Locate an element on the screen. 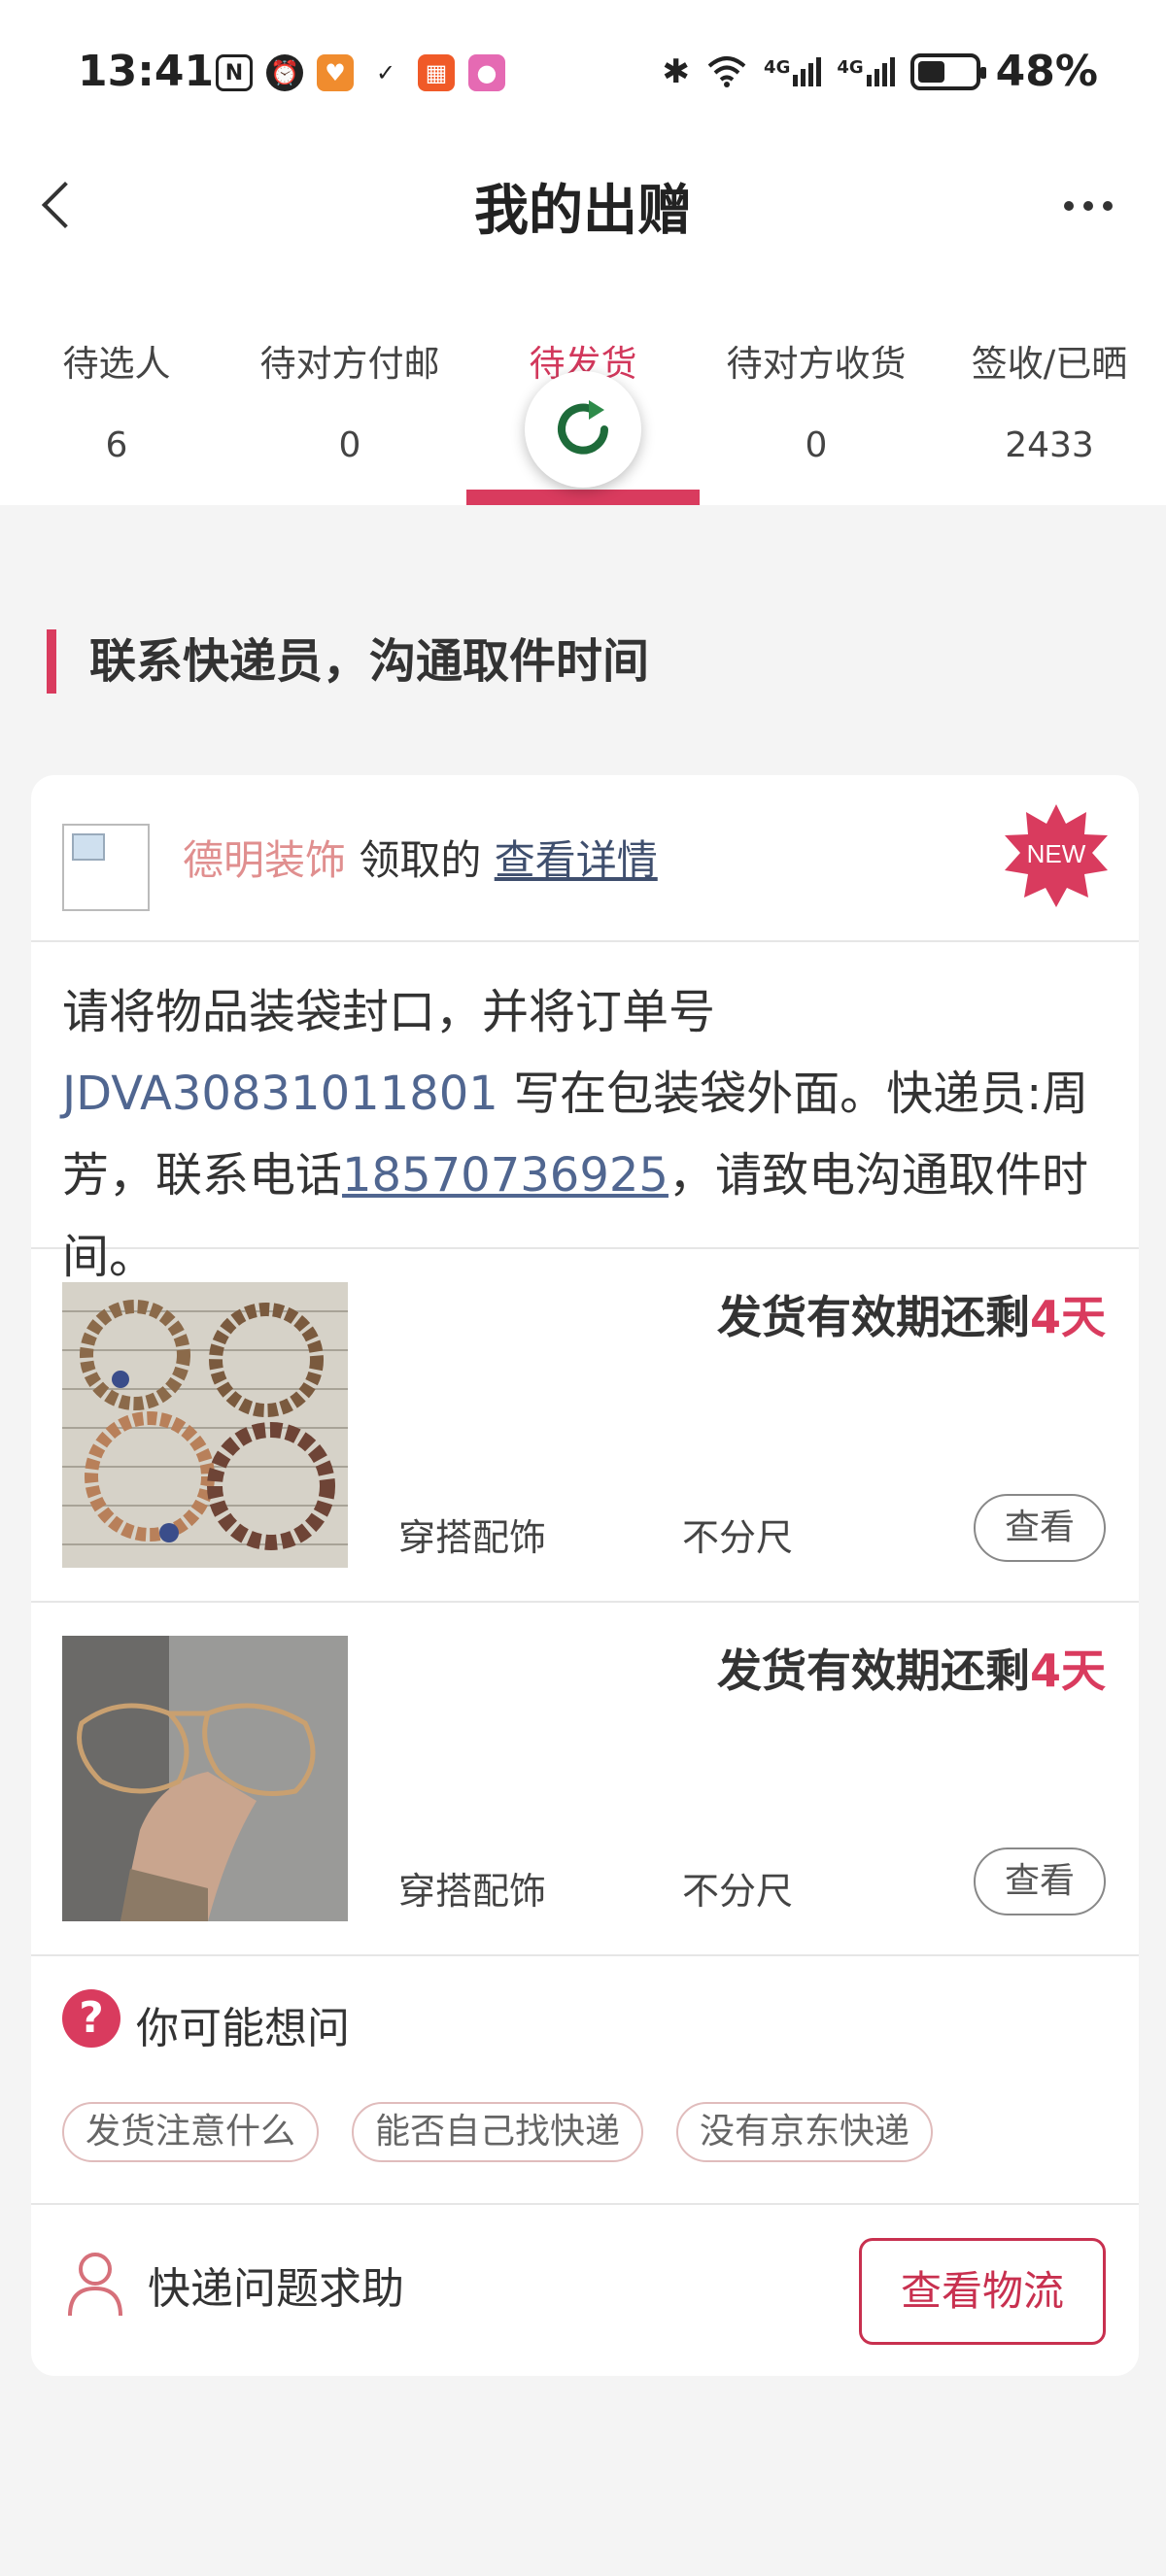  courier-phone-link: 18570736925 is located at coordinates (505, 1175).